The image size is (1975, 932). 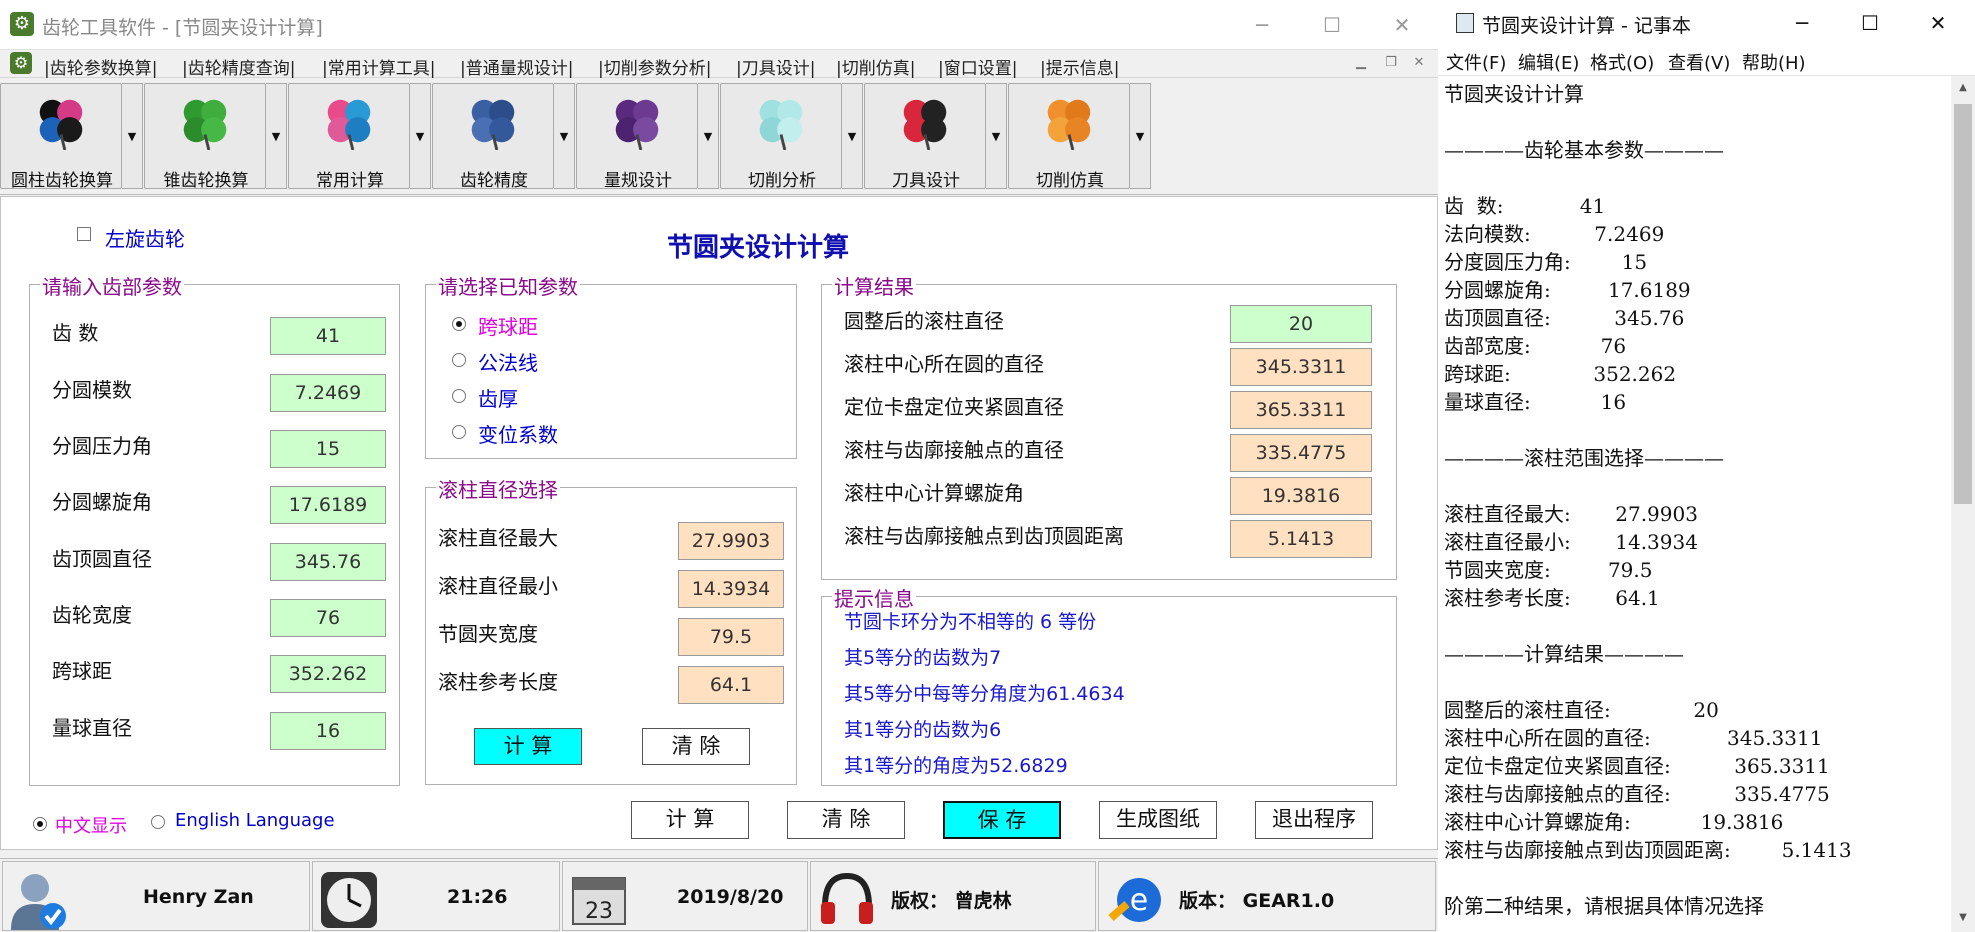 What do you see at coordinates (1614, 822) in the screenshot?
I see `text-line: 滚柱中心计算螺旋角: 19.3816` at bounding box center [1614, 822].